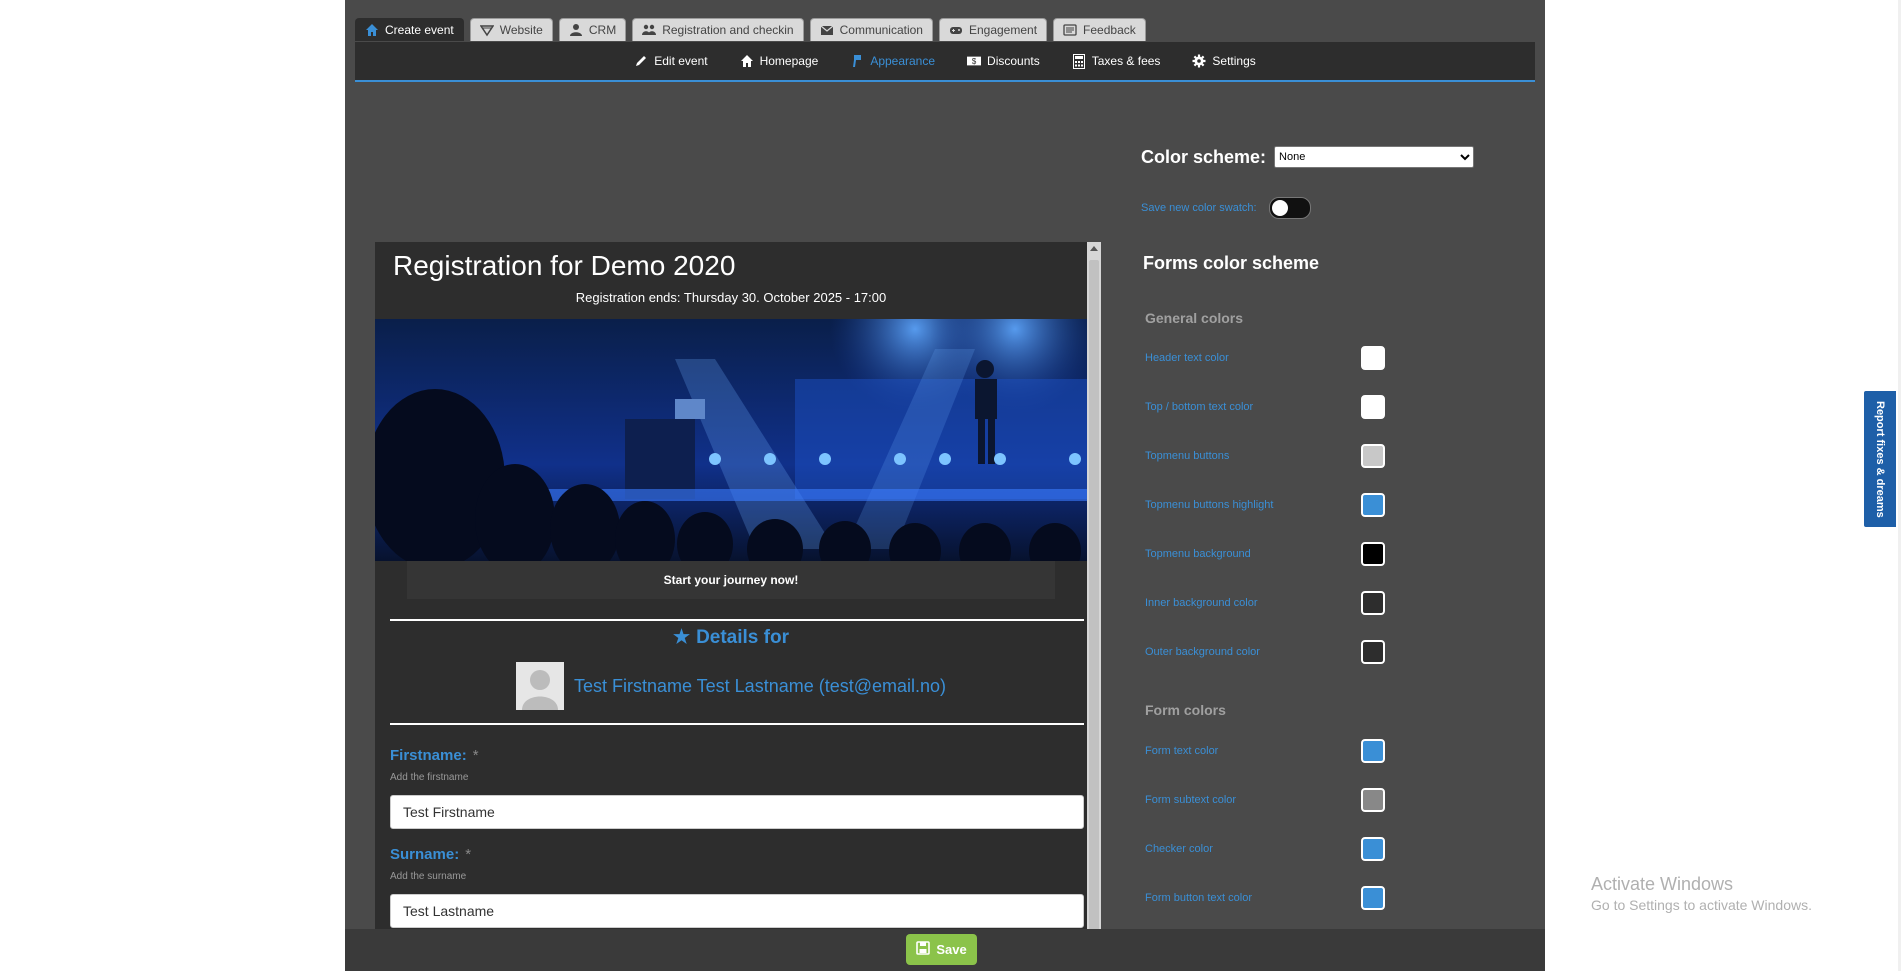 This screenshot has width=1901, height=971. What do you see at coordinates (434, 755) in the screenshot?
I see `firstname-label: Firstname: *` at bounding box center [434, 755].